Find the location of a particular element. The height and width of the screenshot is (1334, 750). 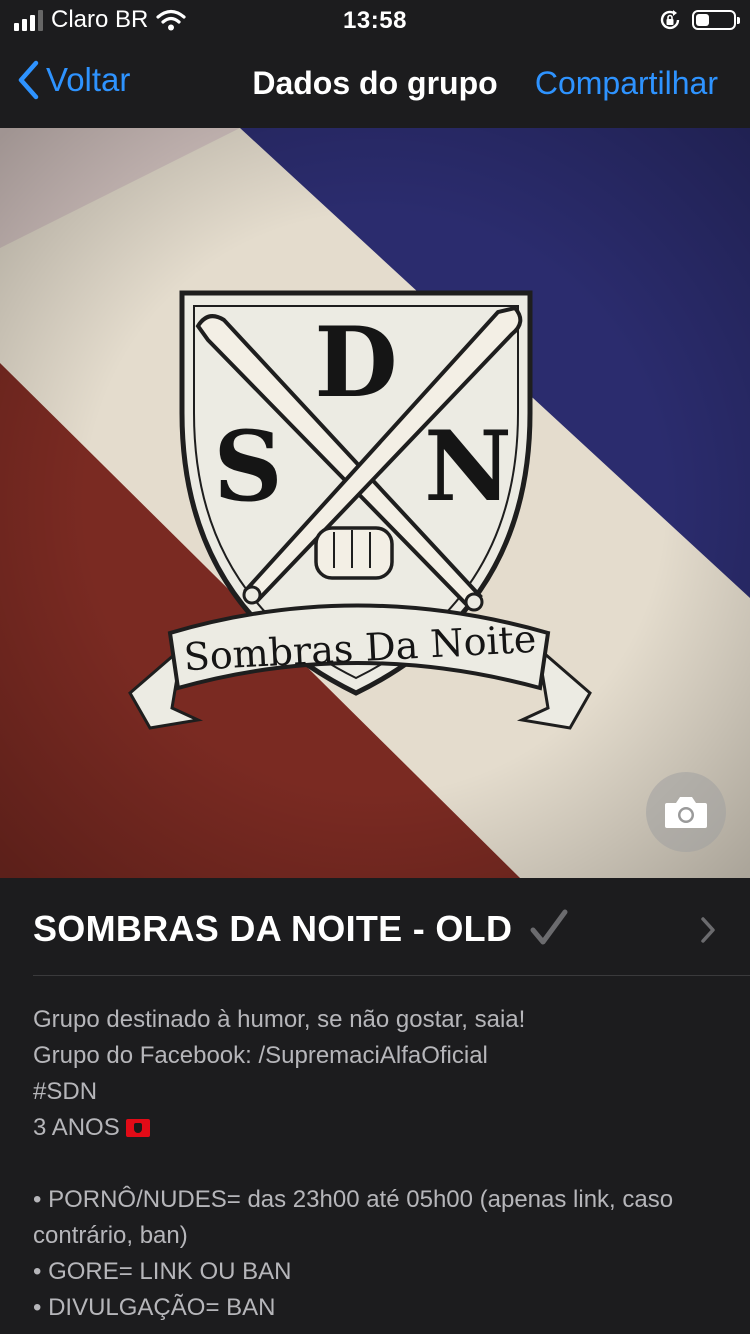

description-line: 3 ANOS is located at coordinates (378, 1128).